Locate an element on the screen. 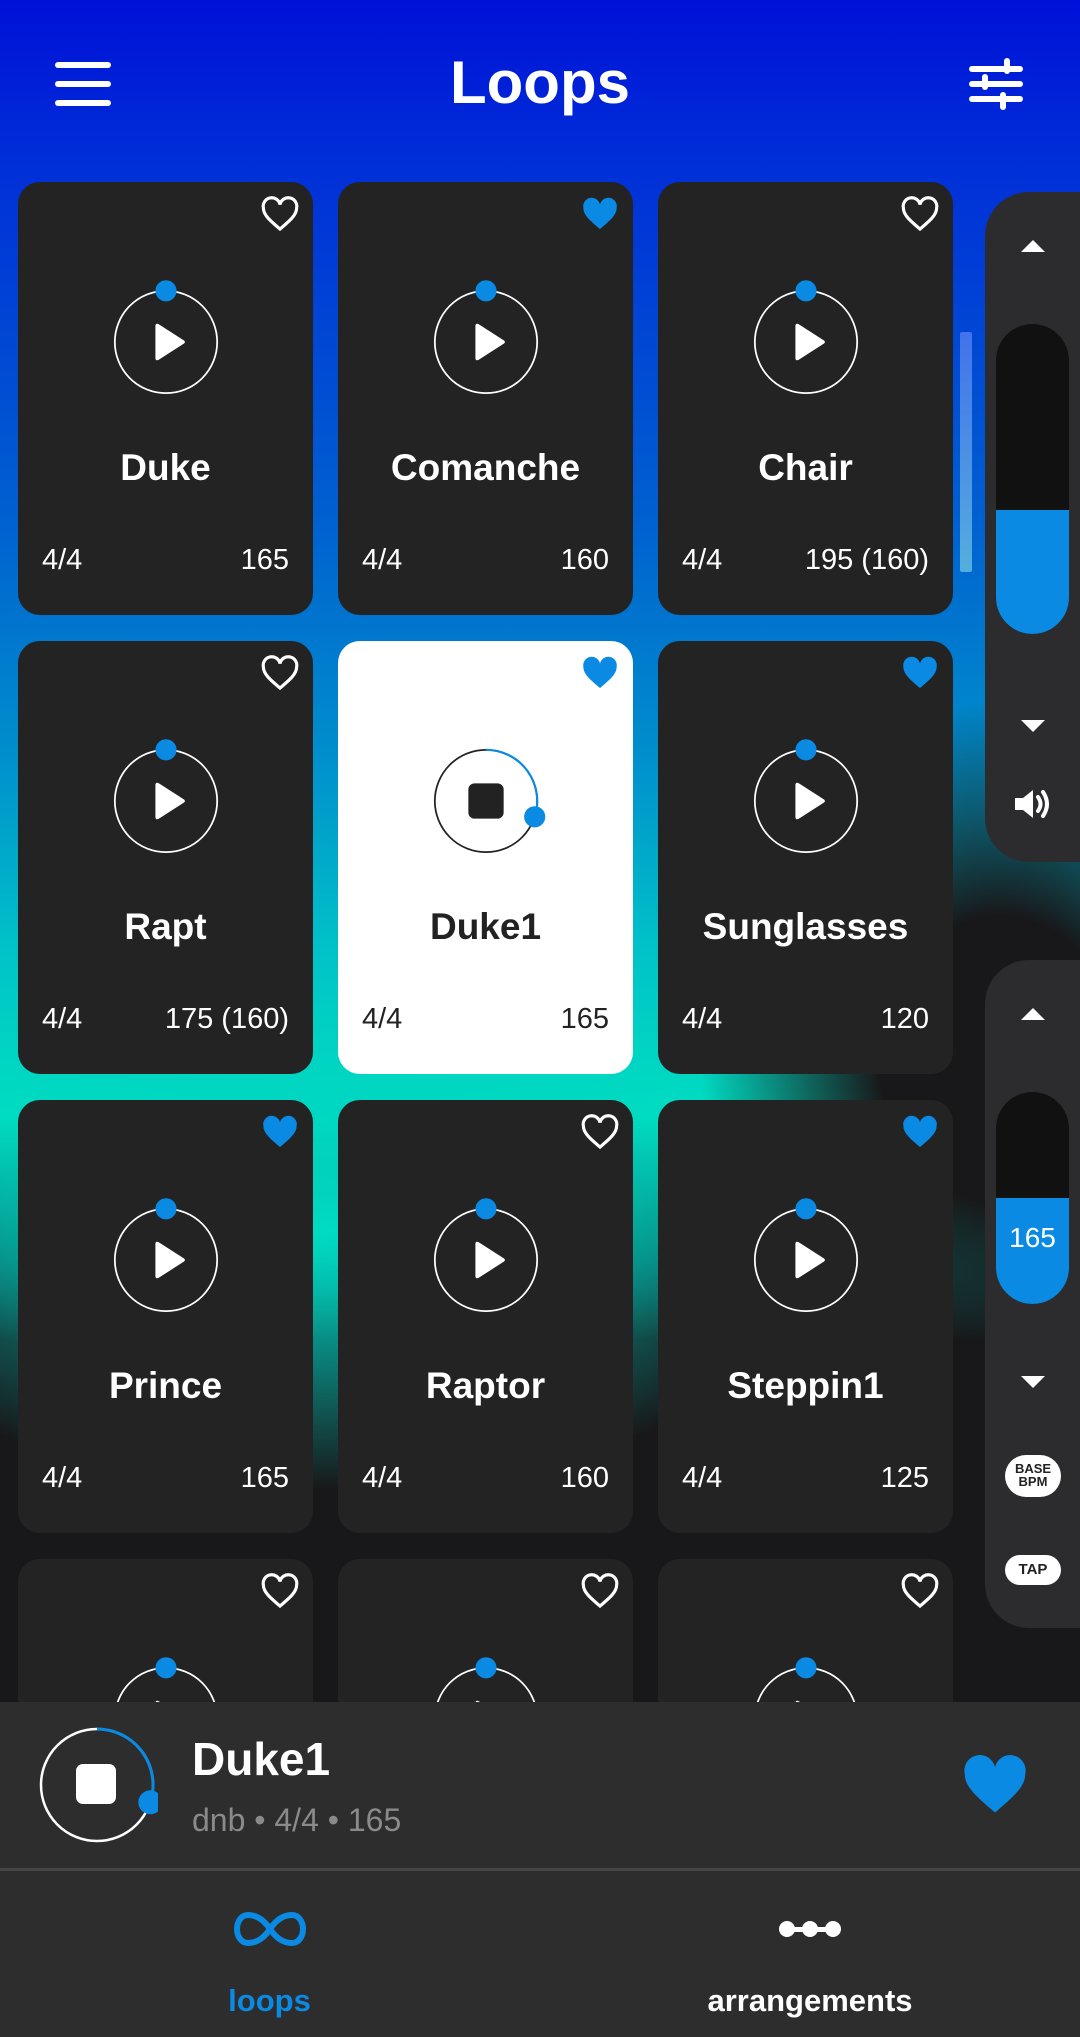 This screenshot has width=1080, height=2037. tap-tempo-button: TAP is located at coordinates (1033, 1570).